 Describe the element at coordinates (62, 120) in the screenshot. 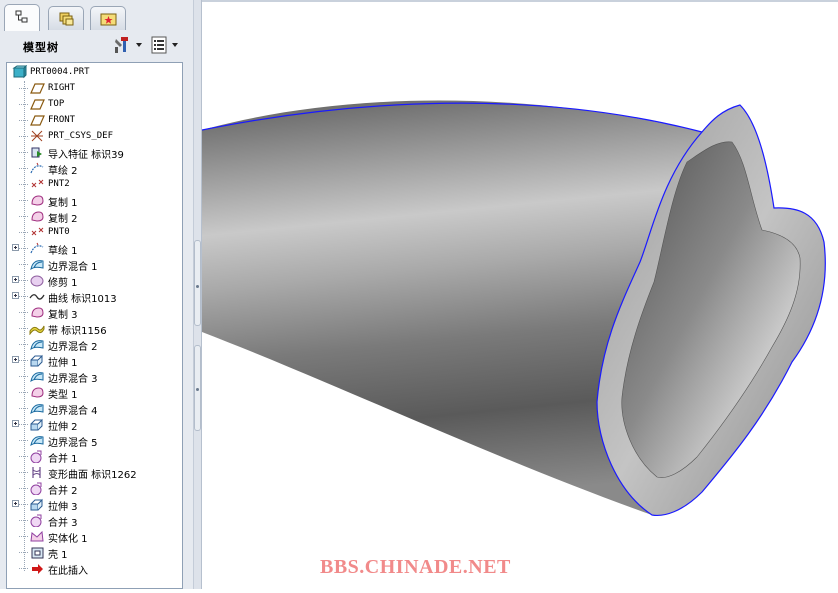

I see `tree-item-label: FRONT` at that location.